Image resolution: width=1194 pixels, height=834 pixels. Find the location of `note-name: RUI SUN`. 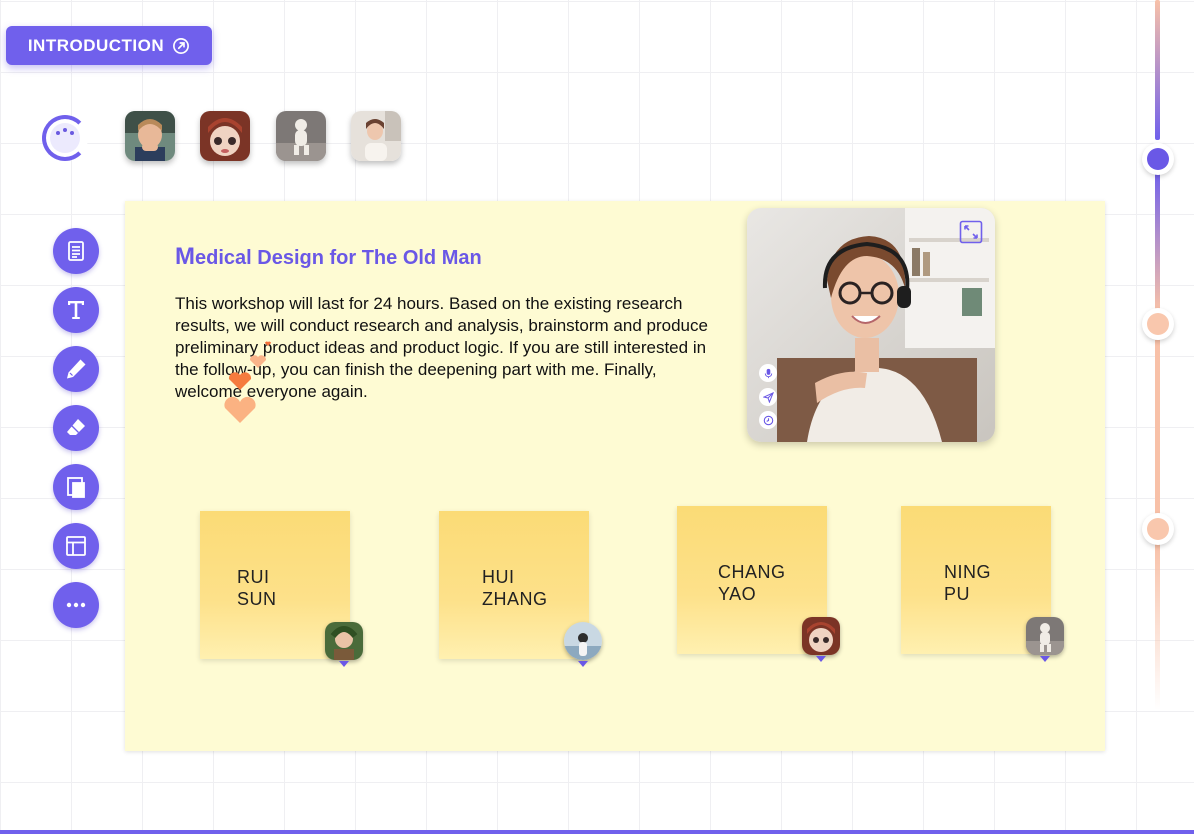

note-name: RUI SUN is located at coordinates (257, 588).